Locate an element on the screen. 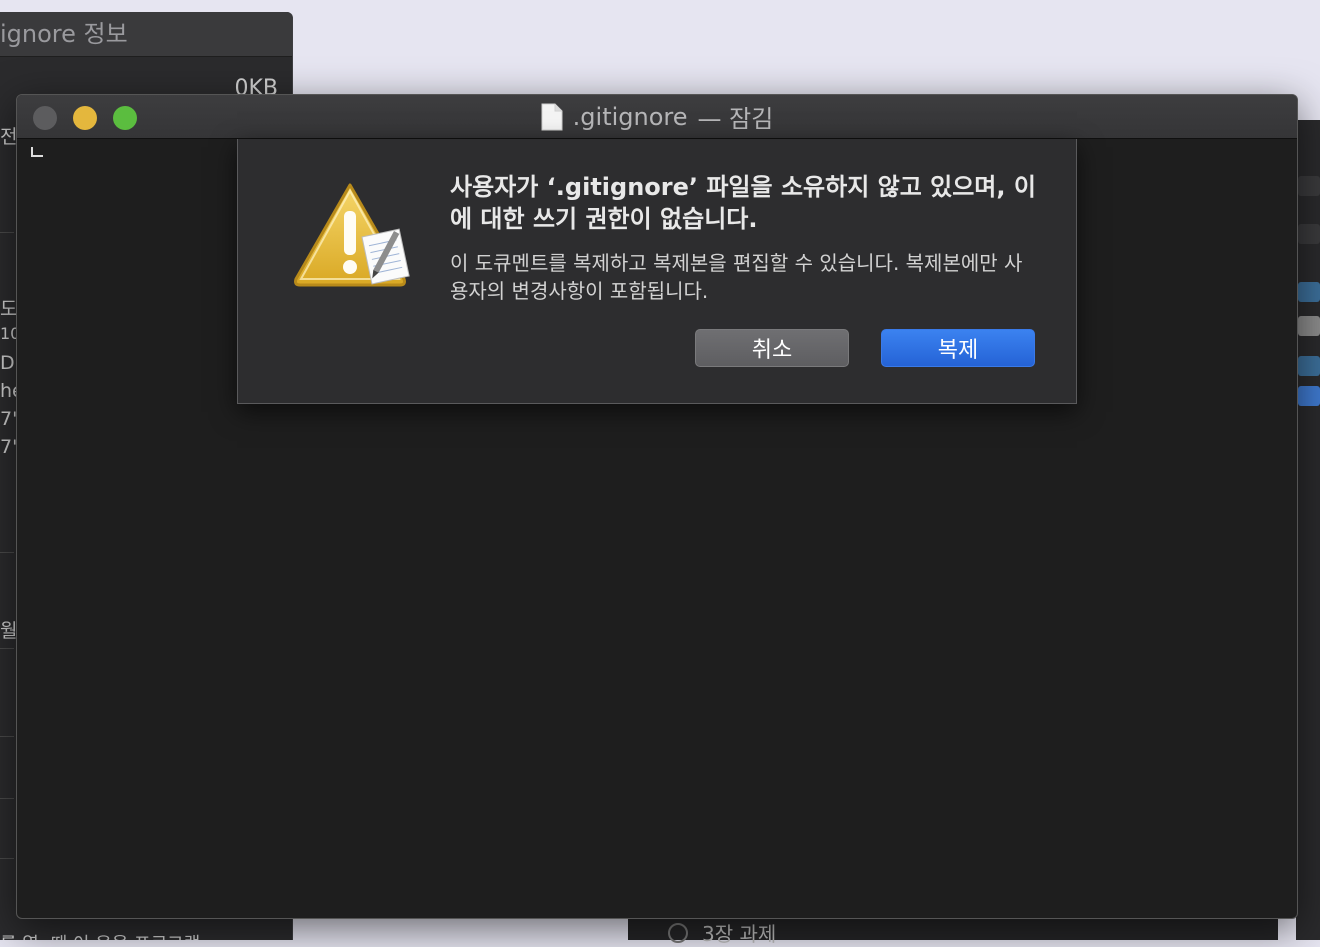  window-title-lock-status: — 잠김 is located at coordinates (735, 119).